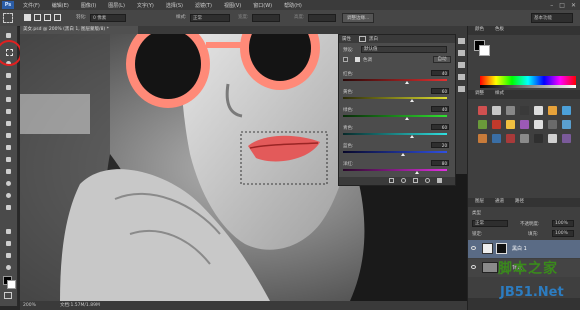 This screenshot has width=580, height=310. Describe the element at coordinates (8, 171) in the screenshot. I see `gradient-icon` at that location.